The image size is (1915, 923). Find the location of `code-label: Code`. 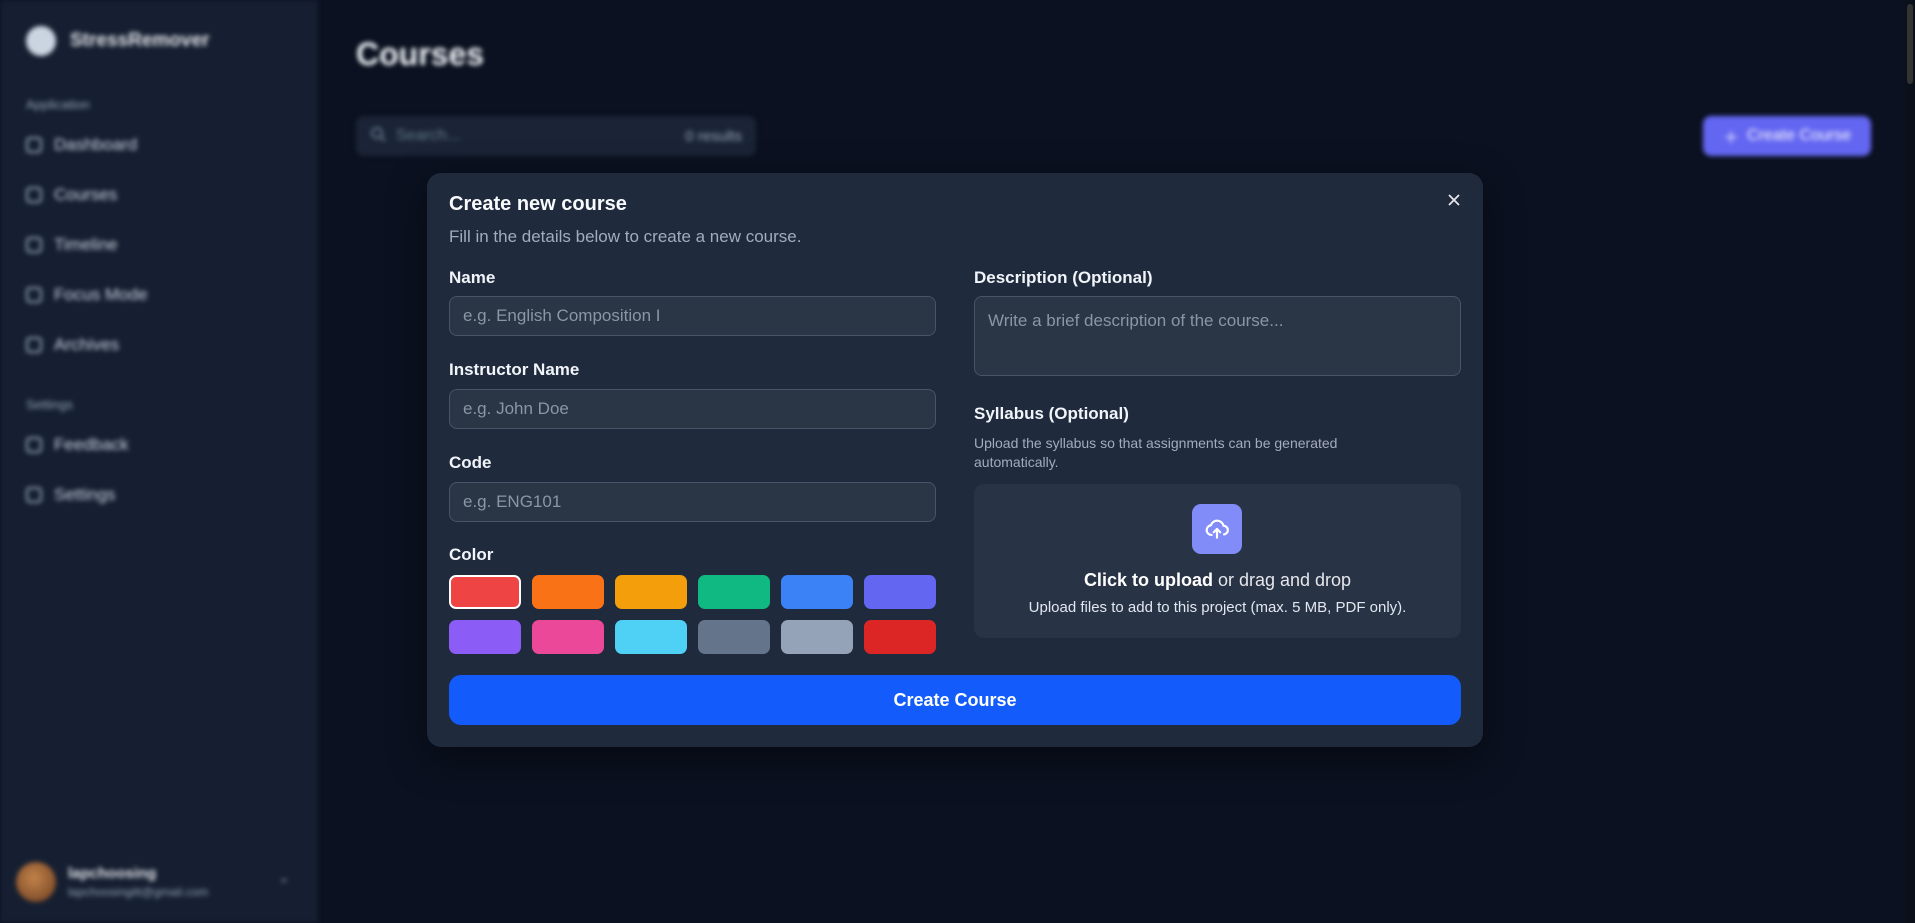

code-label: Code is located at coordinates (470, 462).